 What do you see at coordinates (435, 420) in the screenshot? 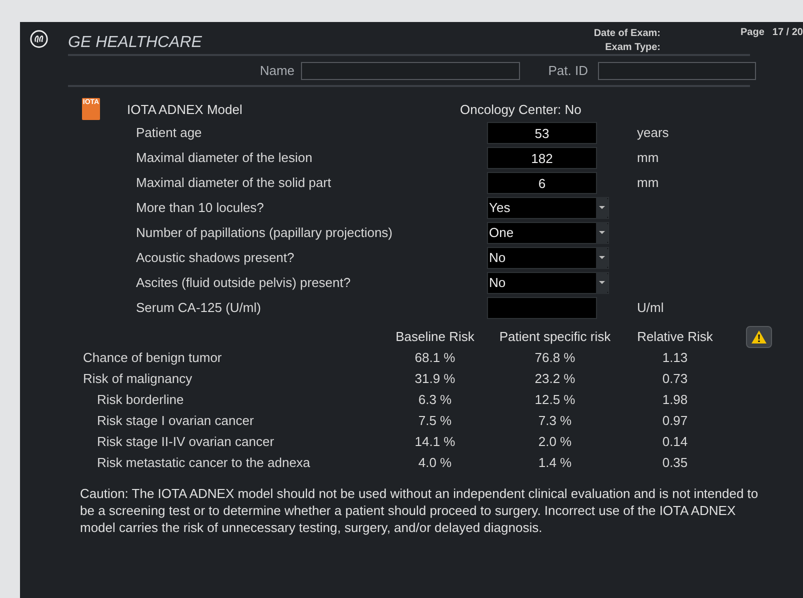
I see `table-cell-text: 7.5 %` at bounding box center [435, 420].